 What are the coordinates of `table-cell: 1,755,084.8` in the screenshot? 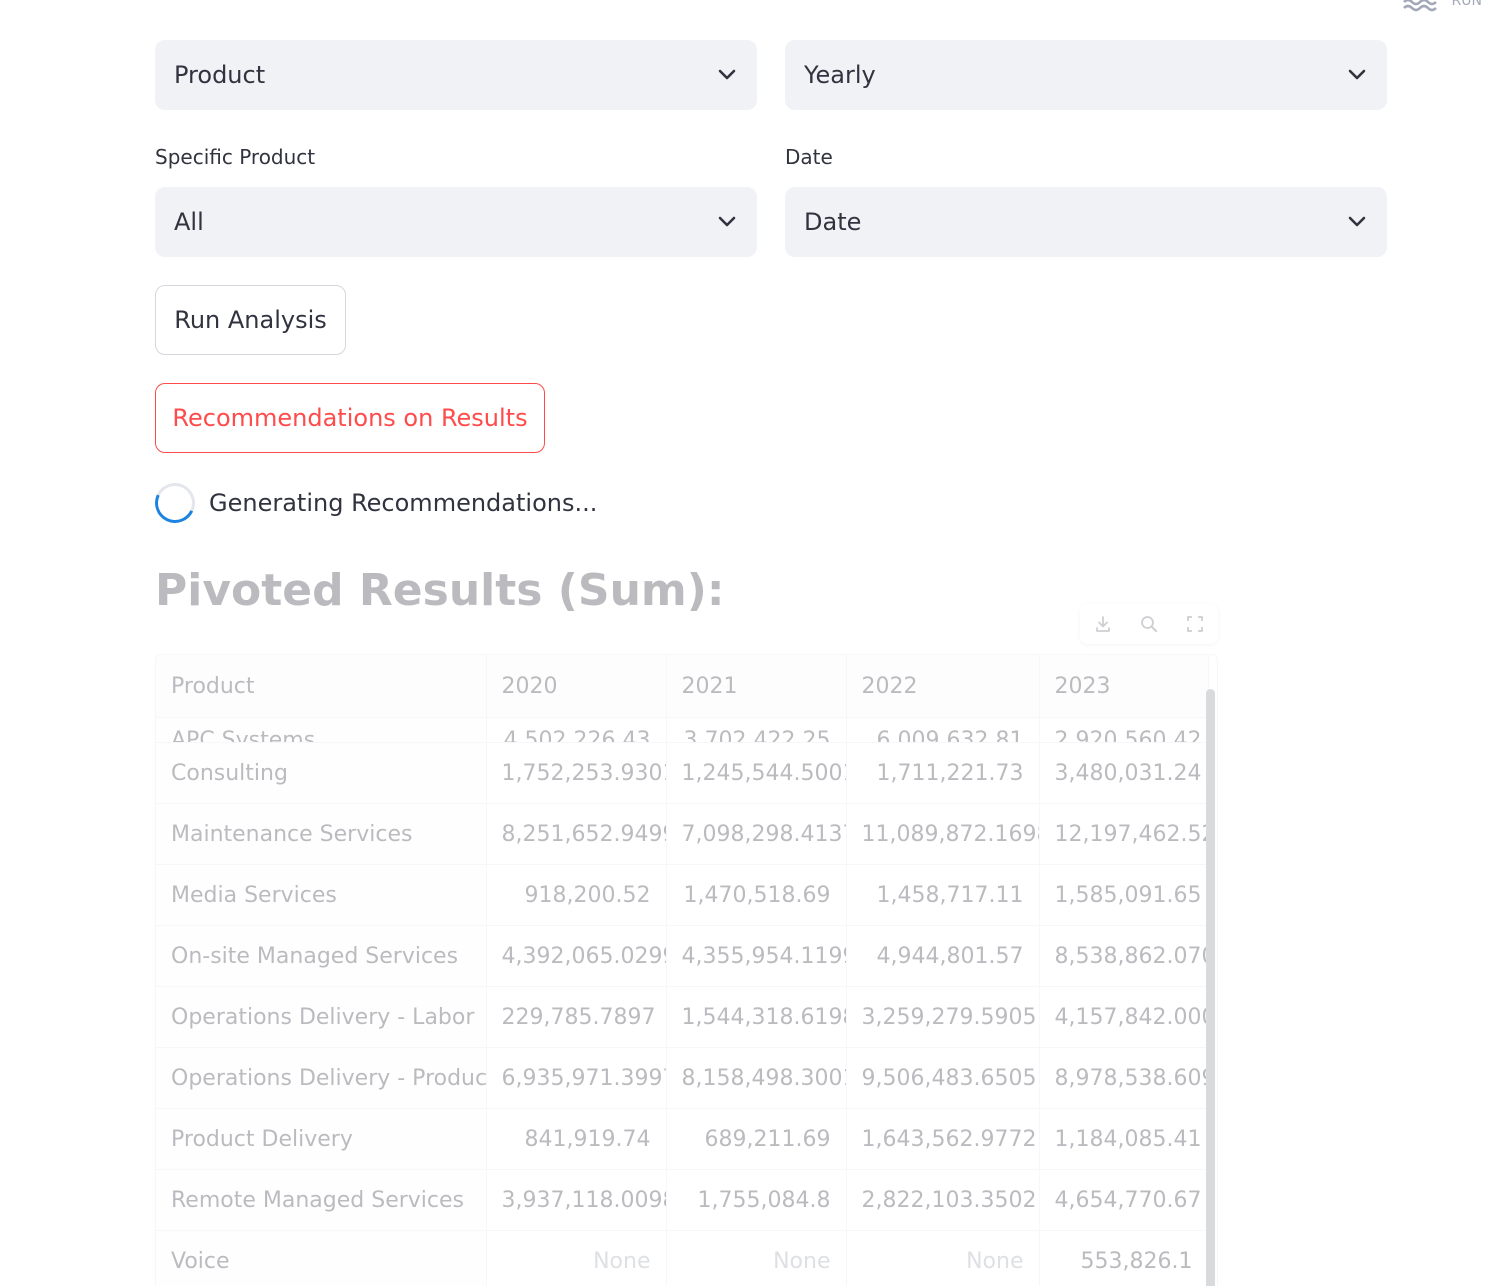 It's located at (756, 1200).